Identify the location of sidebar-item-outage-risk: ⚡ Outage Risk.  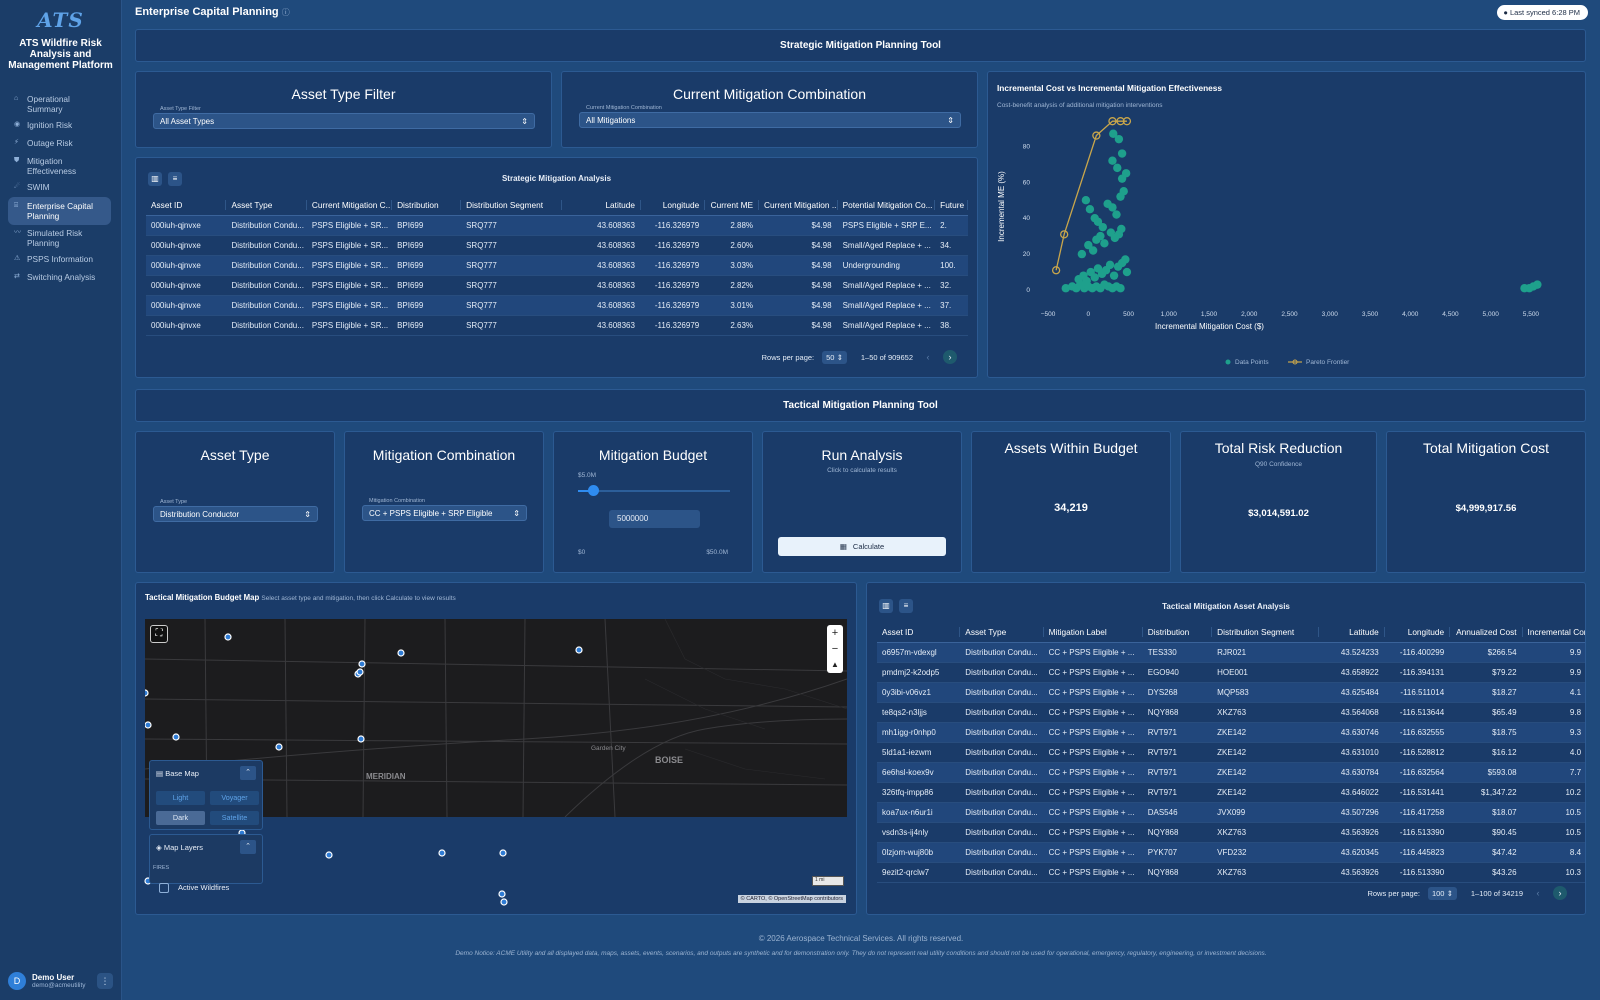
(56, 144).